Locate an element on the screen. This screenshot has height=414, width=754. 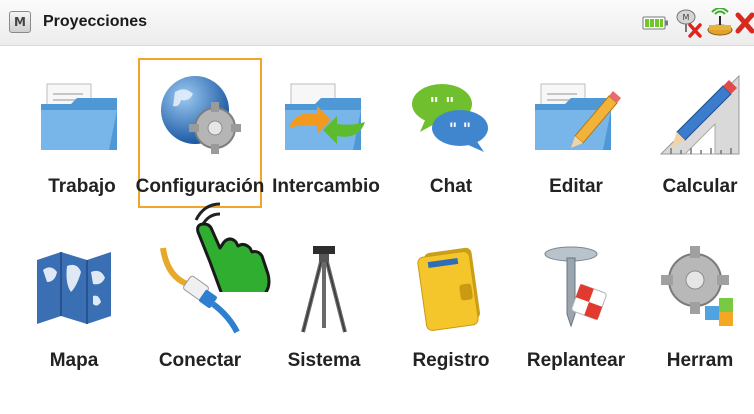
app-tile-chat: " " " " Chat is located at coordinates (451, 133).